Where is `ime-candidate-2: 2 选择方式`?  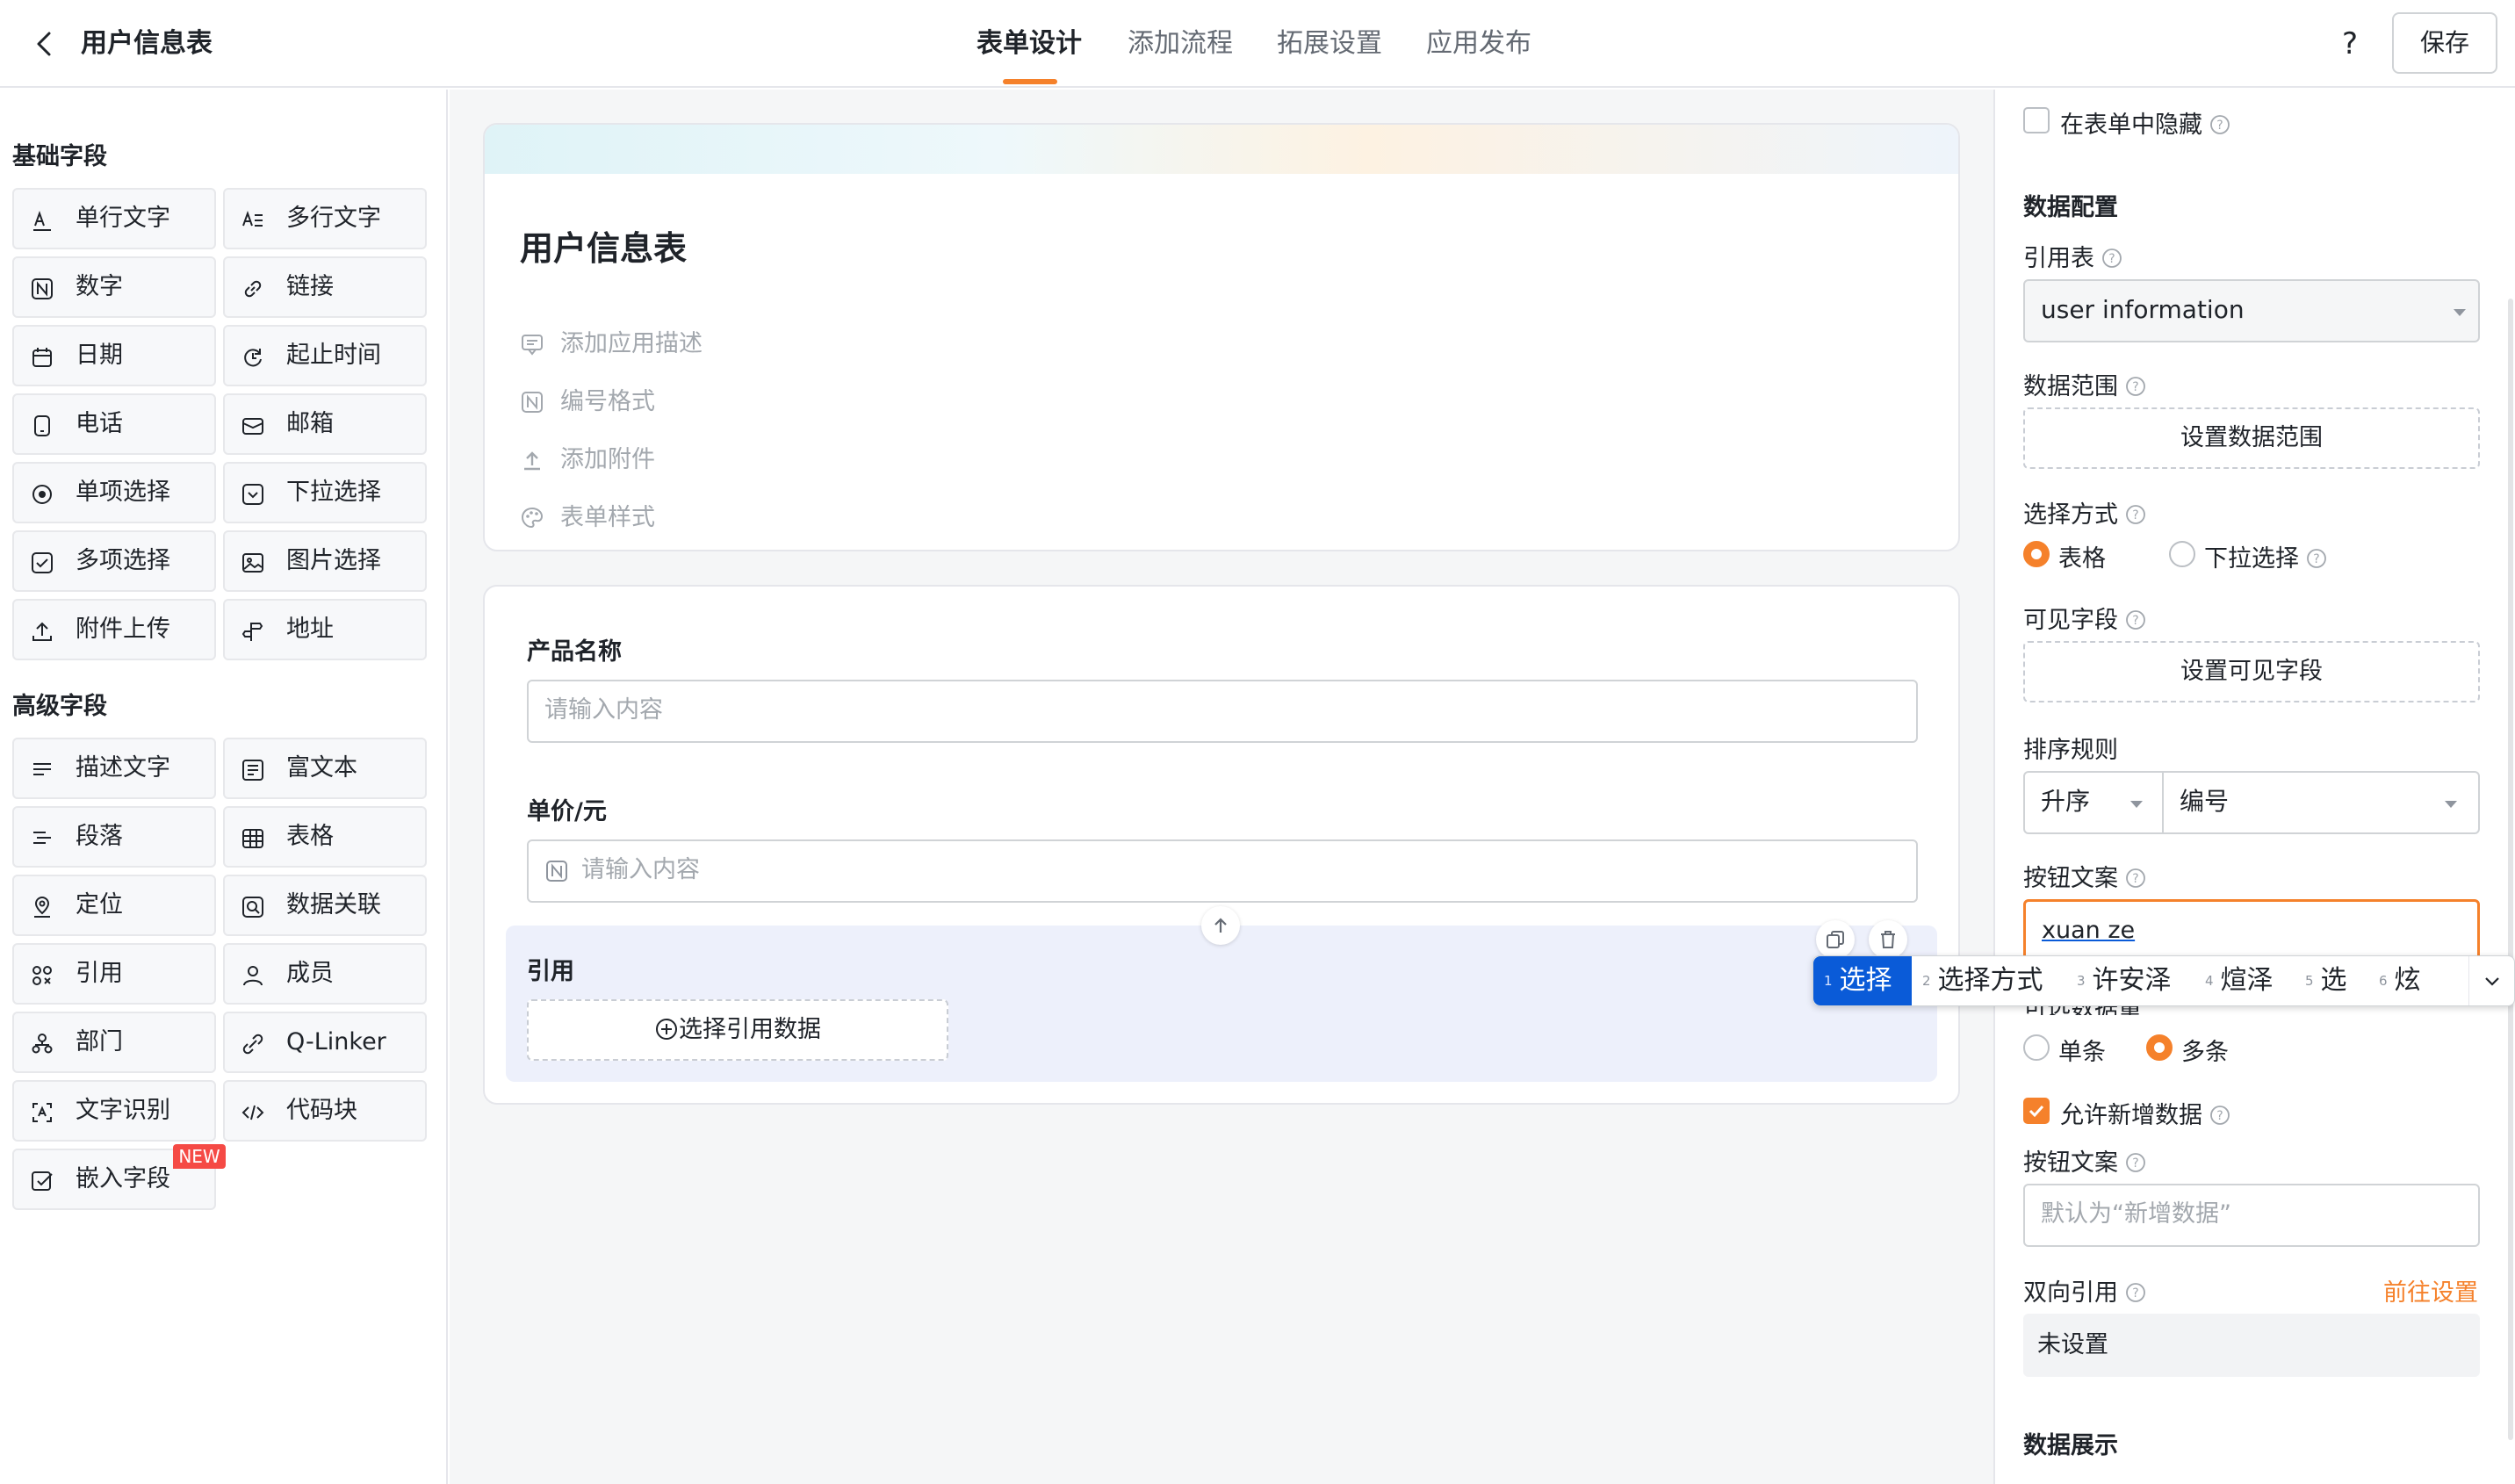
ime-candidate-2: 2 选择方式 is located at coordinates (1982, 980).